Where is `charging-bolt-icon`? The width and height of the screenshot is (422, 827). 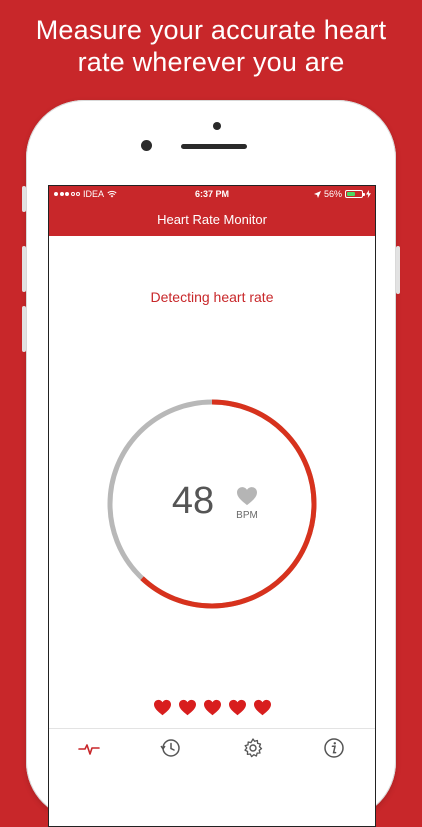 charging-bolt-icon is located at coordinates (368, 194).